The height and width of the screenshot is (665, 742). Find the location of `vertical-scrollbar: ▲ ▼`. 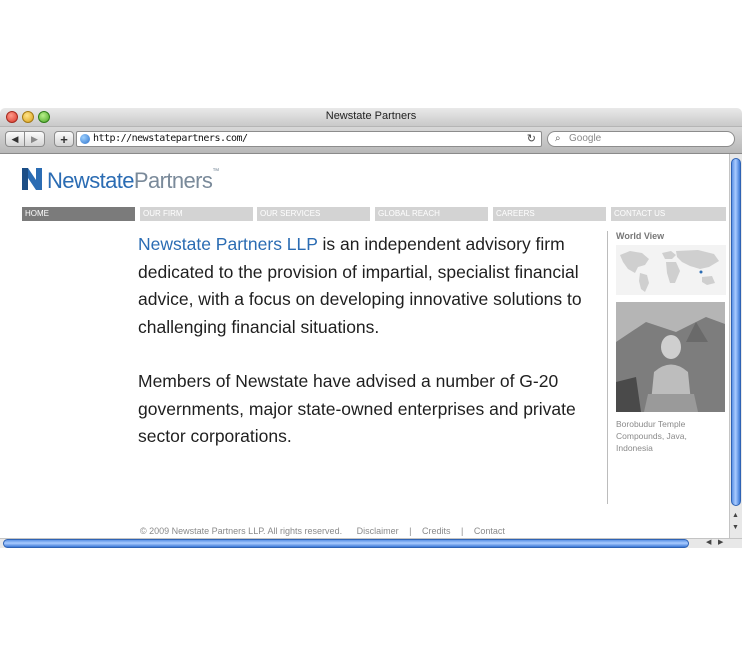

vertical-scrollbar: ▲ ▼ is located at coordinates (735, 346).